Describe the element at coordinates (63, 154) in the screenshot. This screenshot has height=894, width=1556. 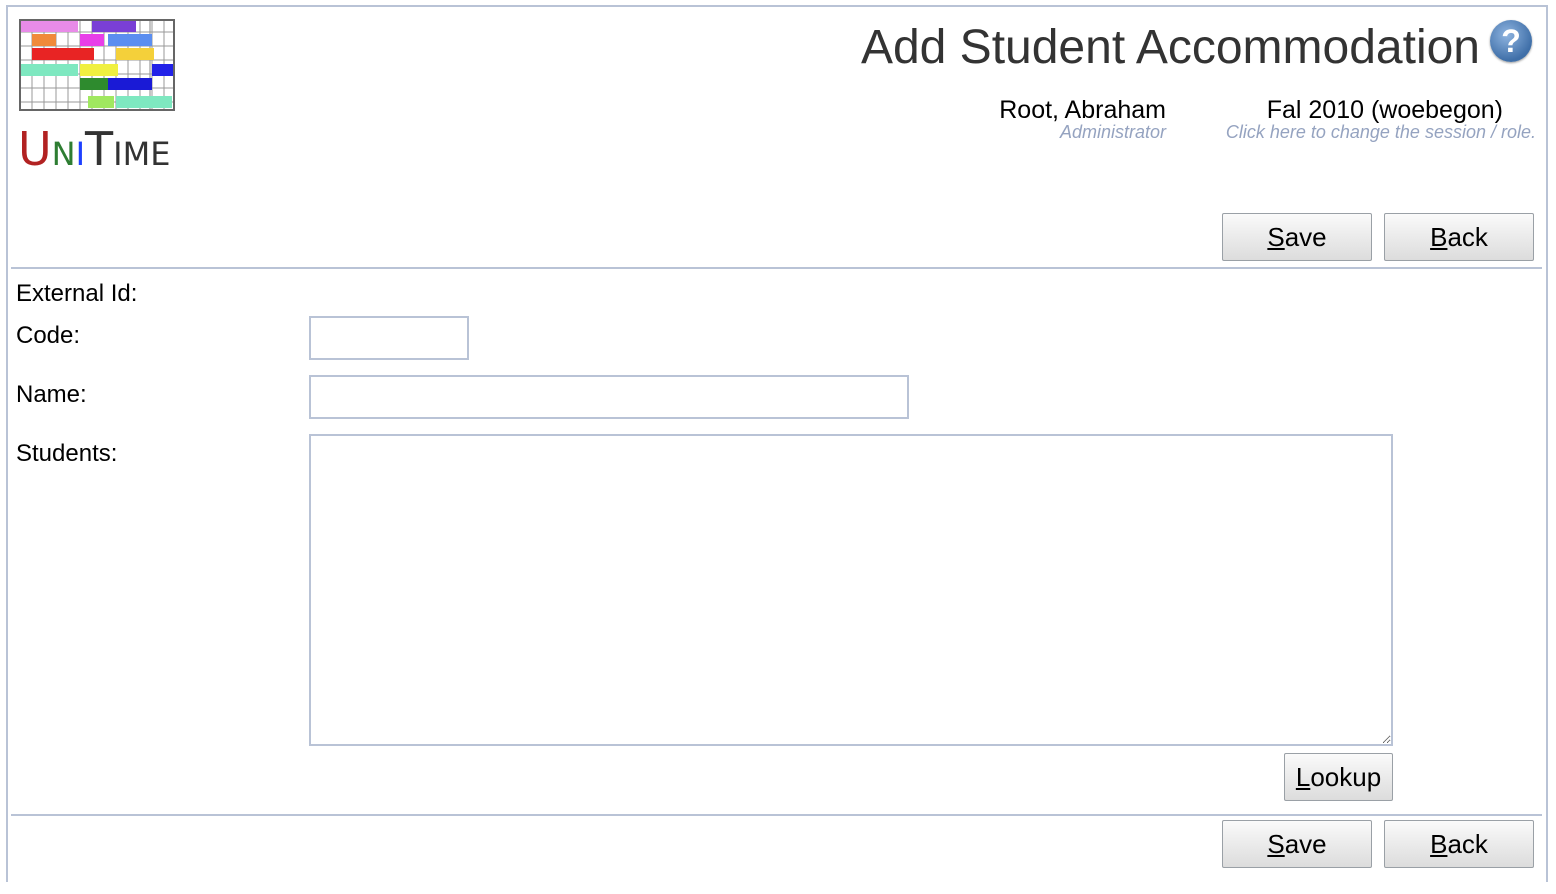
I see `logo-letter: N` at that location.